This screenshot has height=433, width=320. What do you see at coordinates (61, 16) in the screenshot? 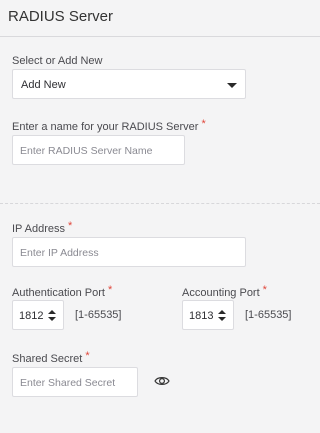
I see `panel-title: RADIUS Server` at bounding box center [61, 16].